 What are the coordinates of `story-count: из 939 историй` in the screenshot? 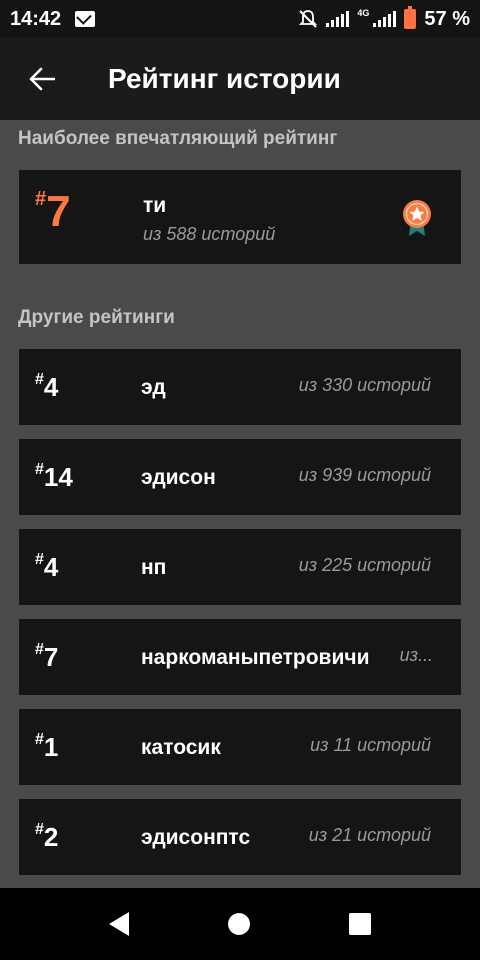 It's located at (364, 475).